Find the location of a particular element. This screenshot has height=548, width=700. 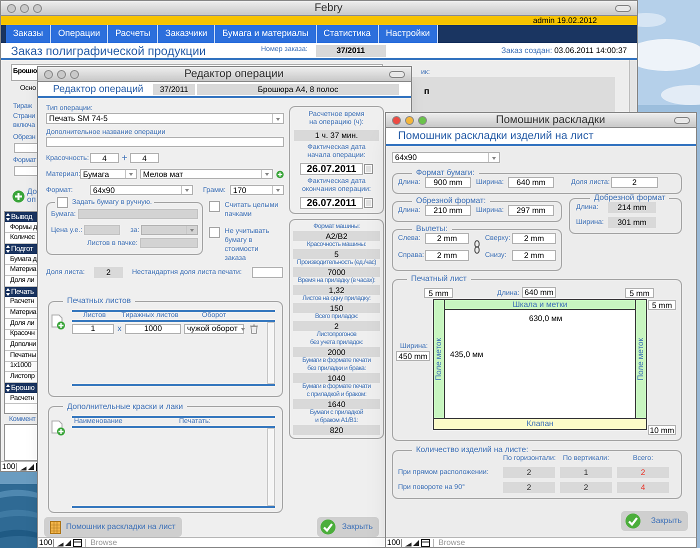

input-field: 10 mm is located at coordinates (662, 430).